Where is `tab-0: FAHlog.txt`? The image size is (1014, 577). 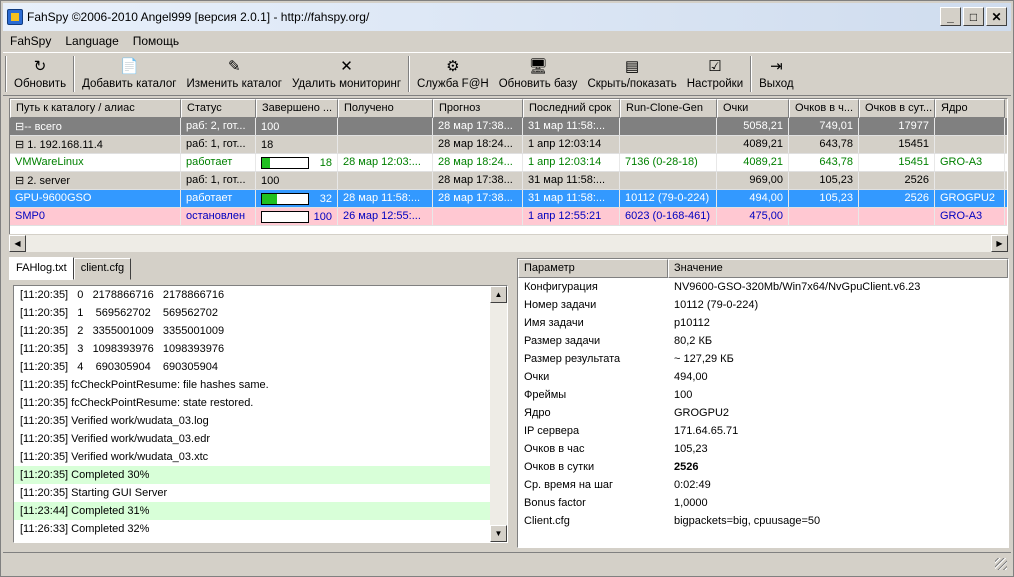 tab-0: FAHlog.txt is located at coordinates (41, 268).